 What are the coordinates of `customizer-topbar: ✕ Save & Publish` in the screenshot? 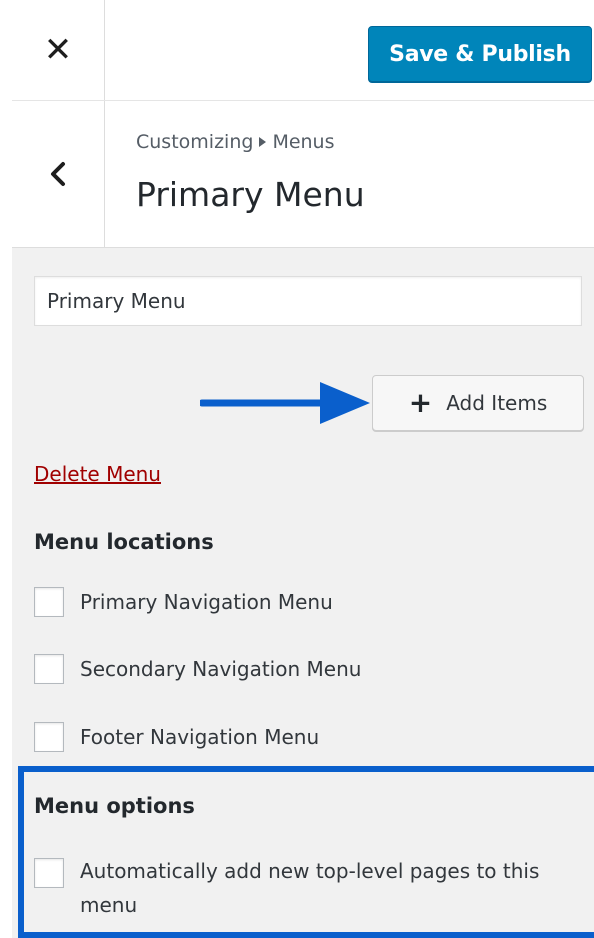 It's located at (303, 50).